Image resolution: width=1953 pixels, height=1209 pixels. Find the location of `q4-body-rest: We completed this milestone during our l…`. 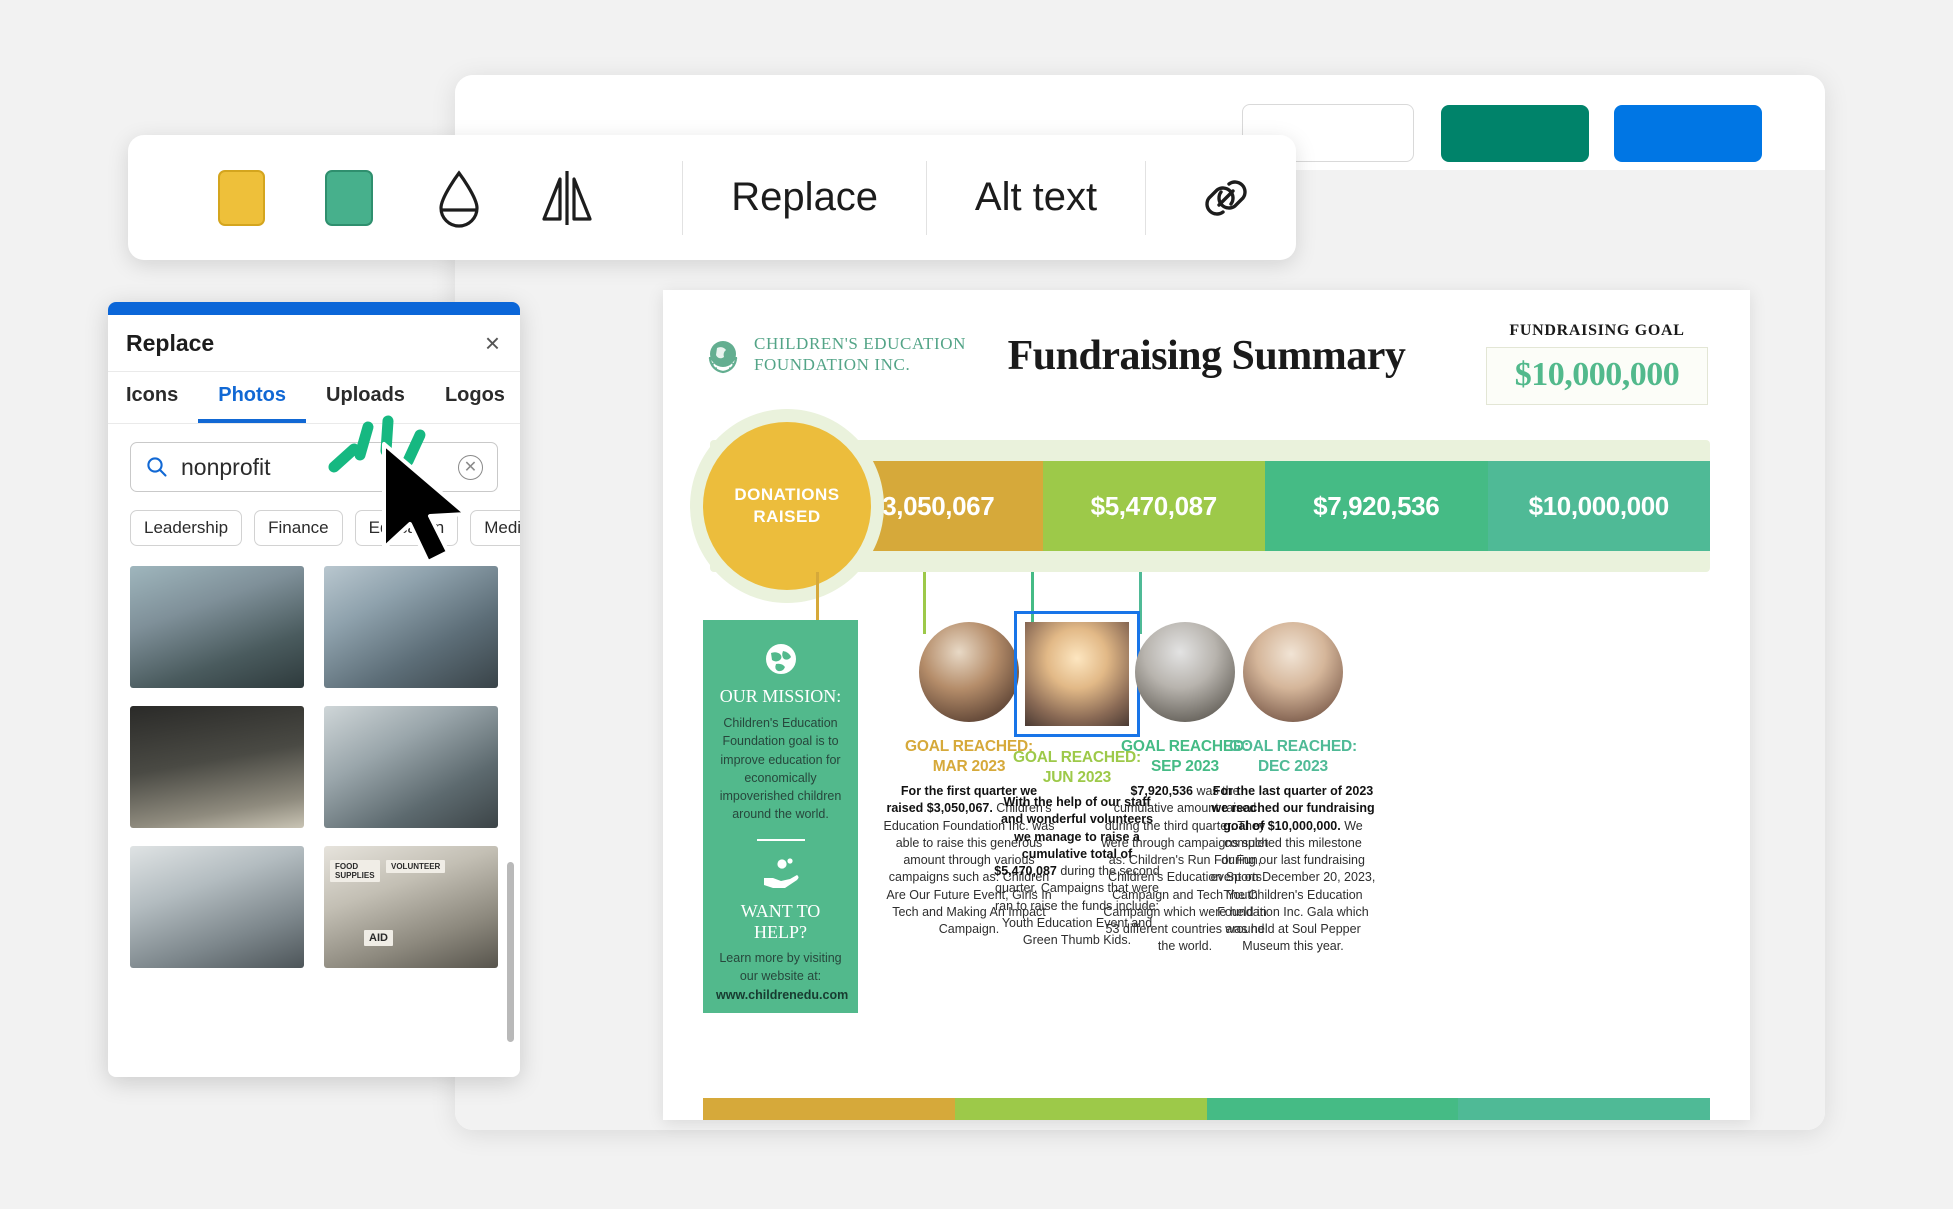

q4-body-rest: We completed this milestone during our l… is located at coordinates (1293, 886).